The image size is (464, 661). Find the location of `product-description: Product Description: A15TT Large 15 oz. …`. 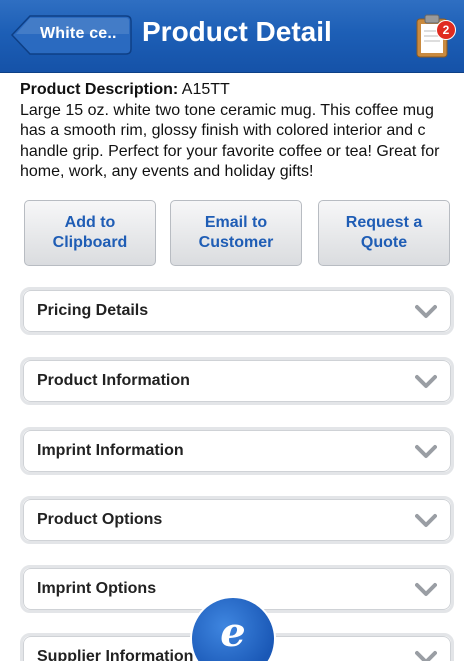

product-description: Product Description: A15TT Large 15 oz. … is located at coordinates (236, 131).